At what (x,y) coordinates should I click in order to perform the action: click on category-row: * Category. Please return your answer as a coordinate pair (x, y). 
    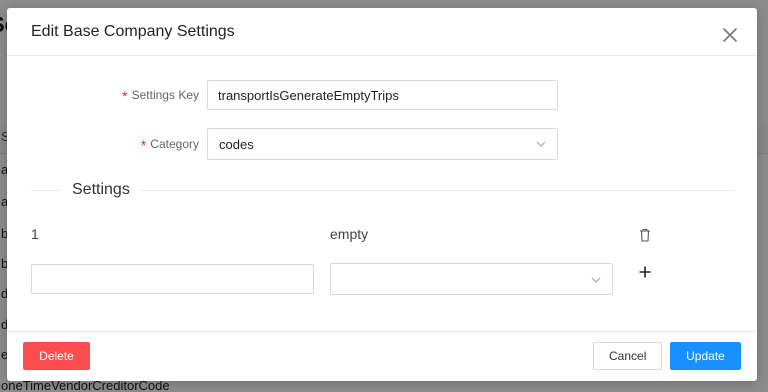
    Looking at the image, I should click on (107, 144).